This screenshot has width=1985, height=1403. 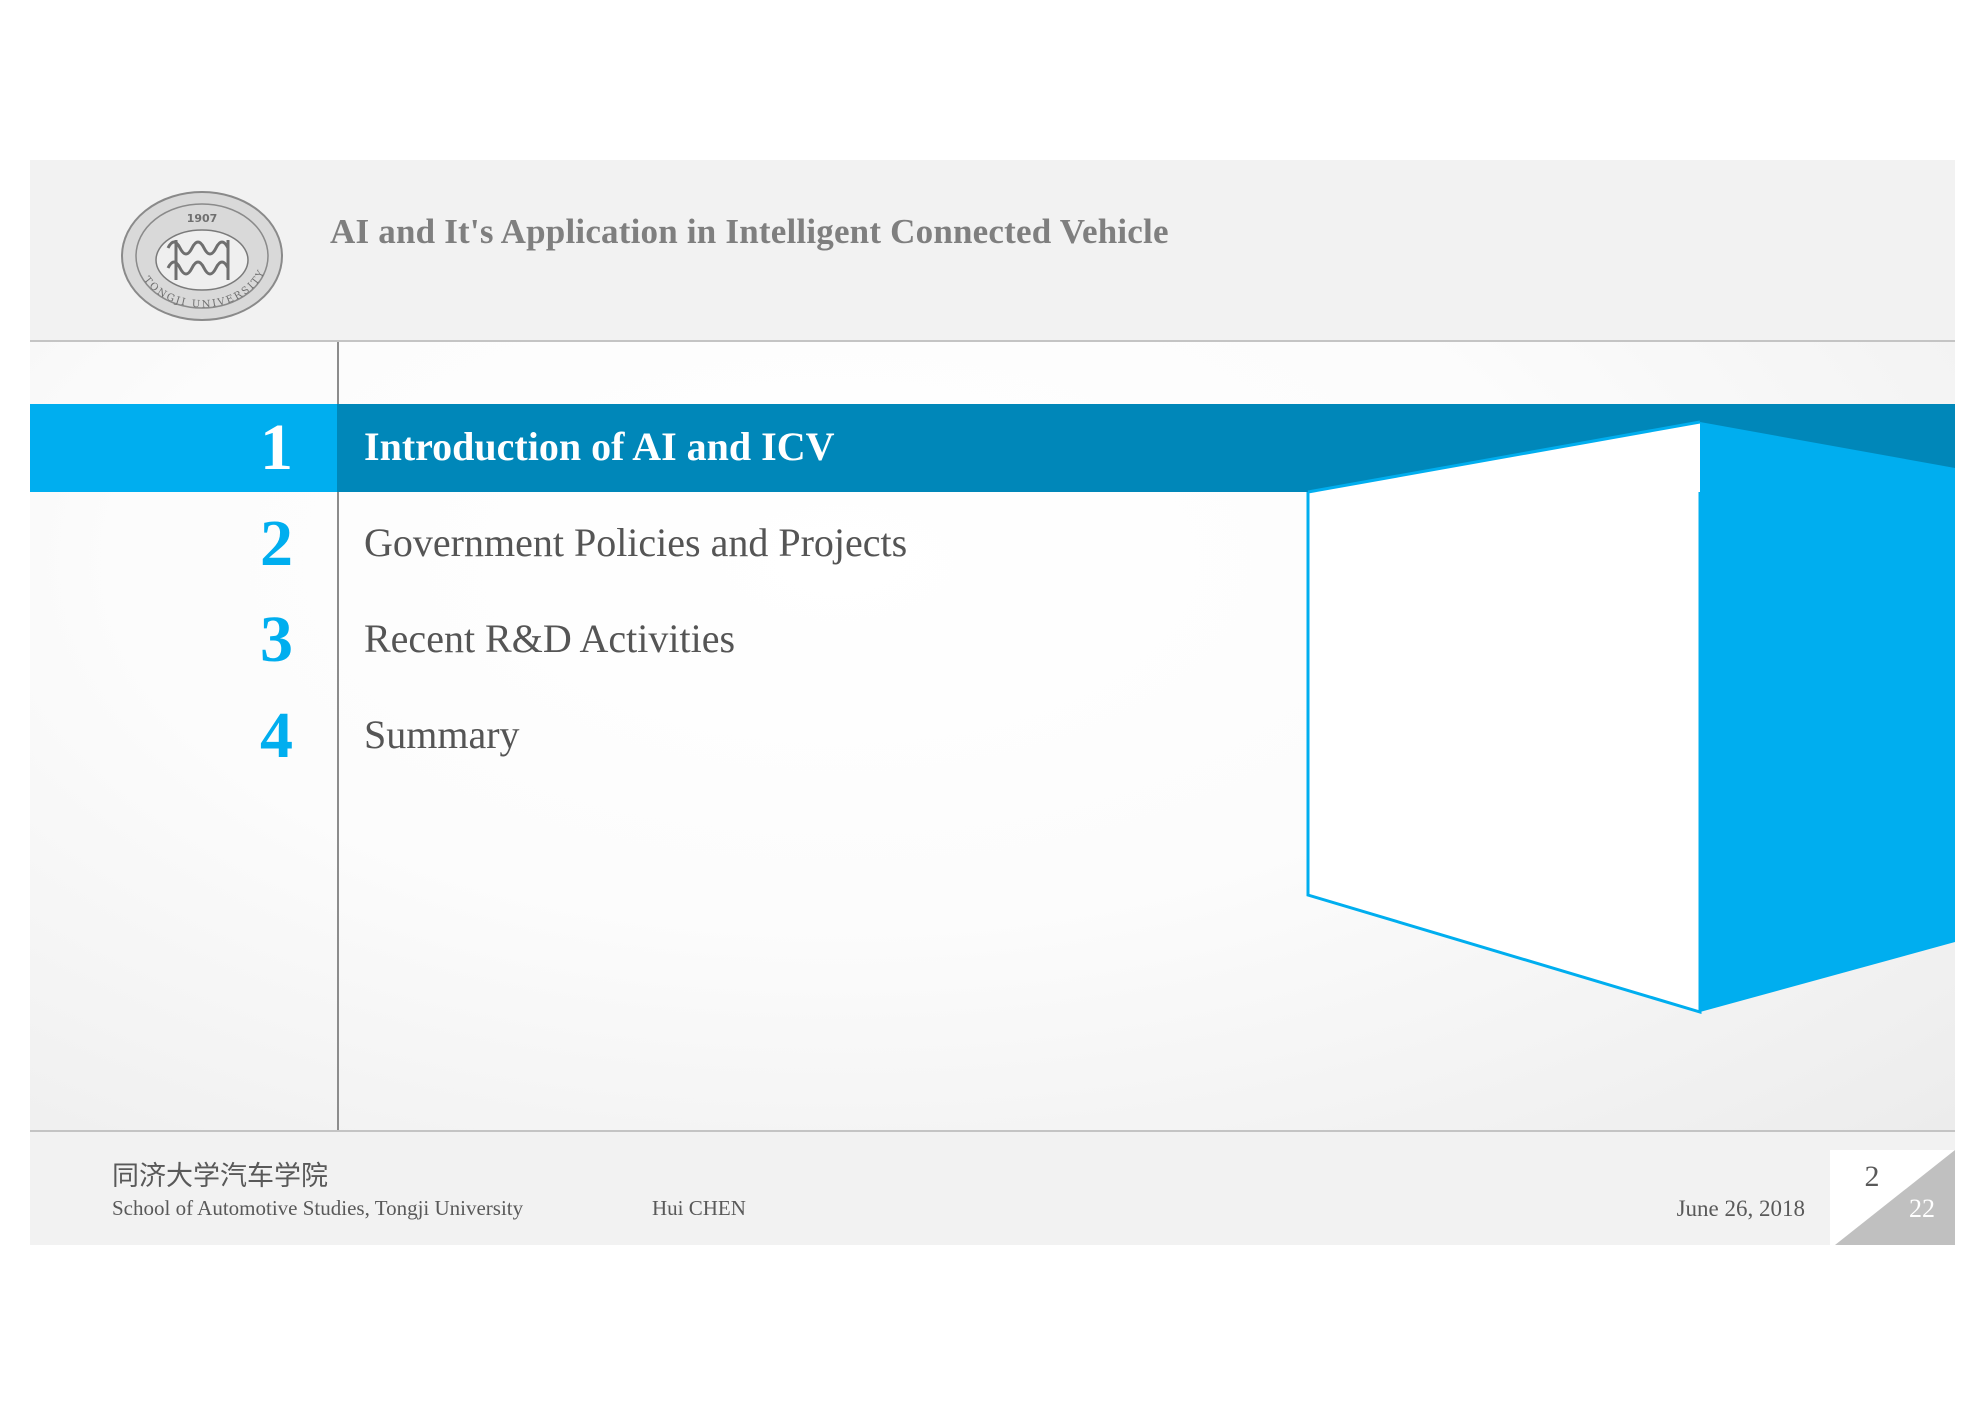 I want to click on agenda-number: 2, so click(x=276, y=543).